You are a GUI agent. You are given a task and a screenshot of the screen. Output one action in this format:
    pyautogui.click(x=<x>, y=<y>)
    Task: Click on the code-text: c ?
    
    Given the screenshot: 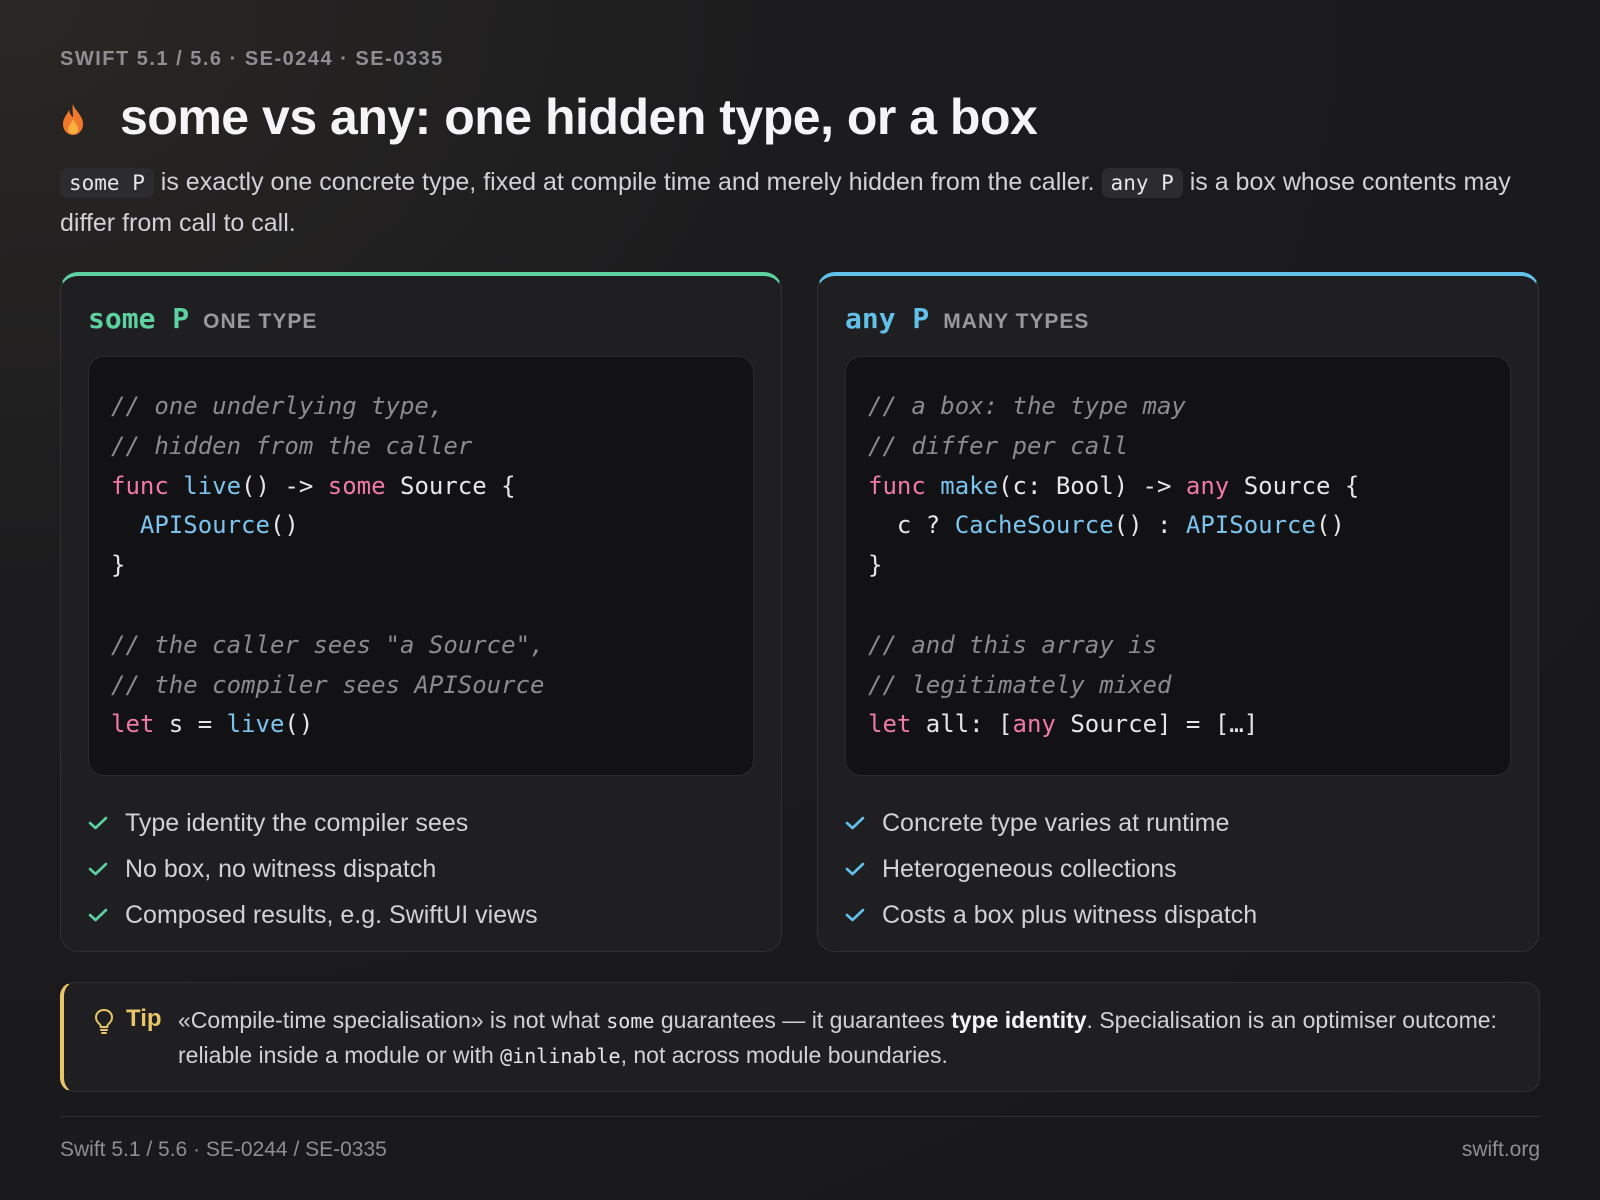 What is the action you would take?
    pyautogui.click(x=911, y=525)
    